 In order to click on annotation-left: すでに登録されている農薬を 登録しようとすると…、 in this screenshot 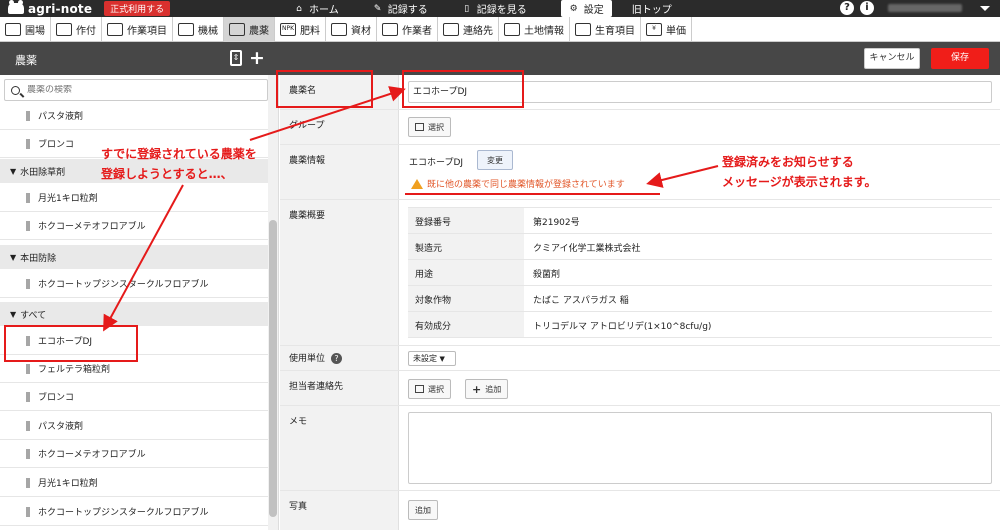, I will do `click(179, 164)`.